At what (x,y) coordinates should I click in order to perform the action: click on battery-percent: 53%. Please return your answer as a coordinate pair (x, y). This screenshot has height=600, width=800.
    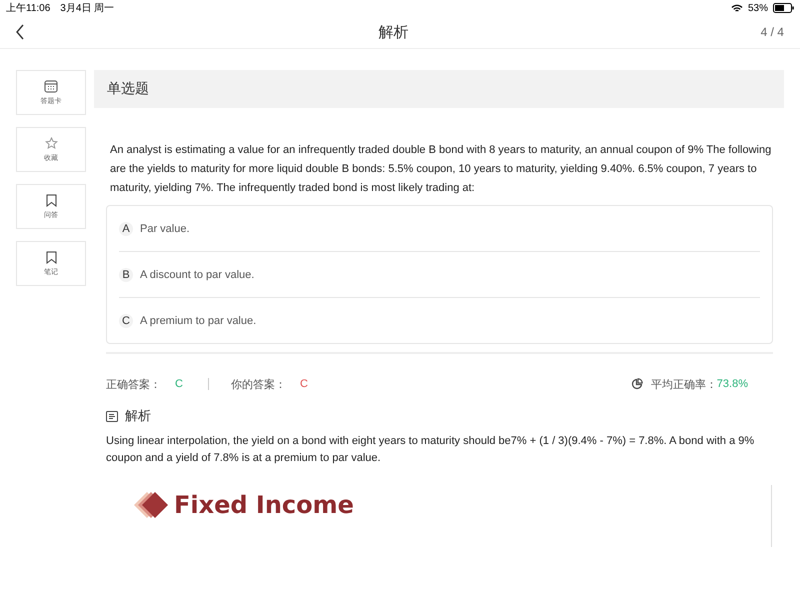
    Looking at the image, I should click on (758, 8).